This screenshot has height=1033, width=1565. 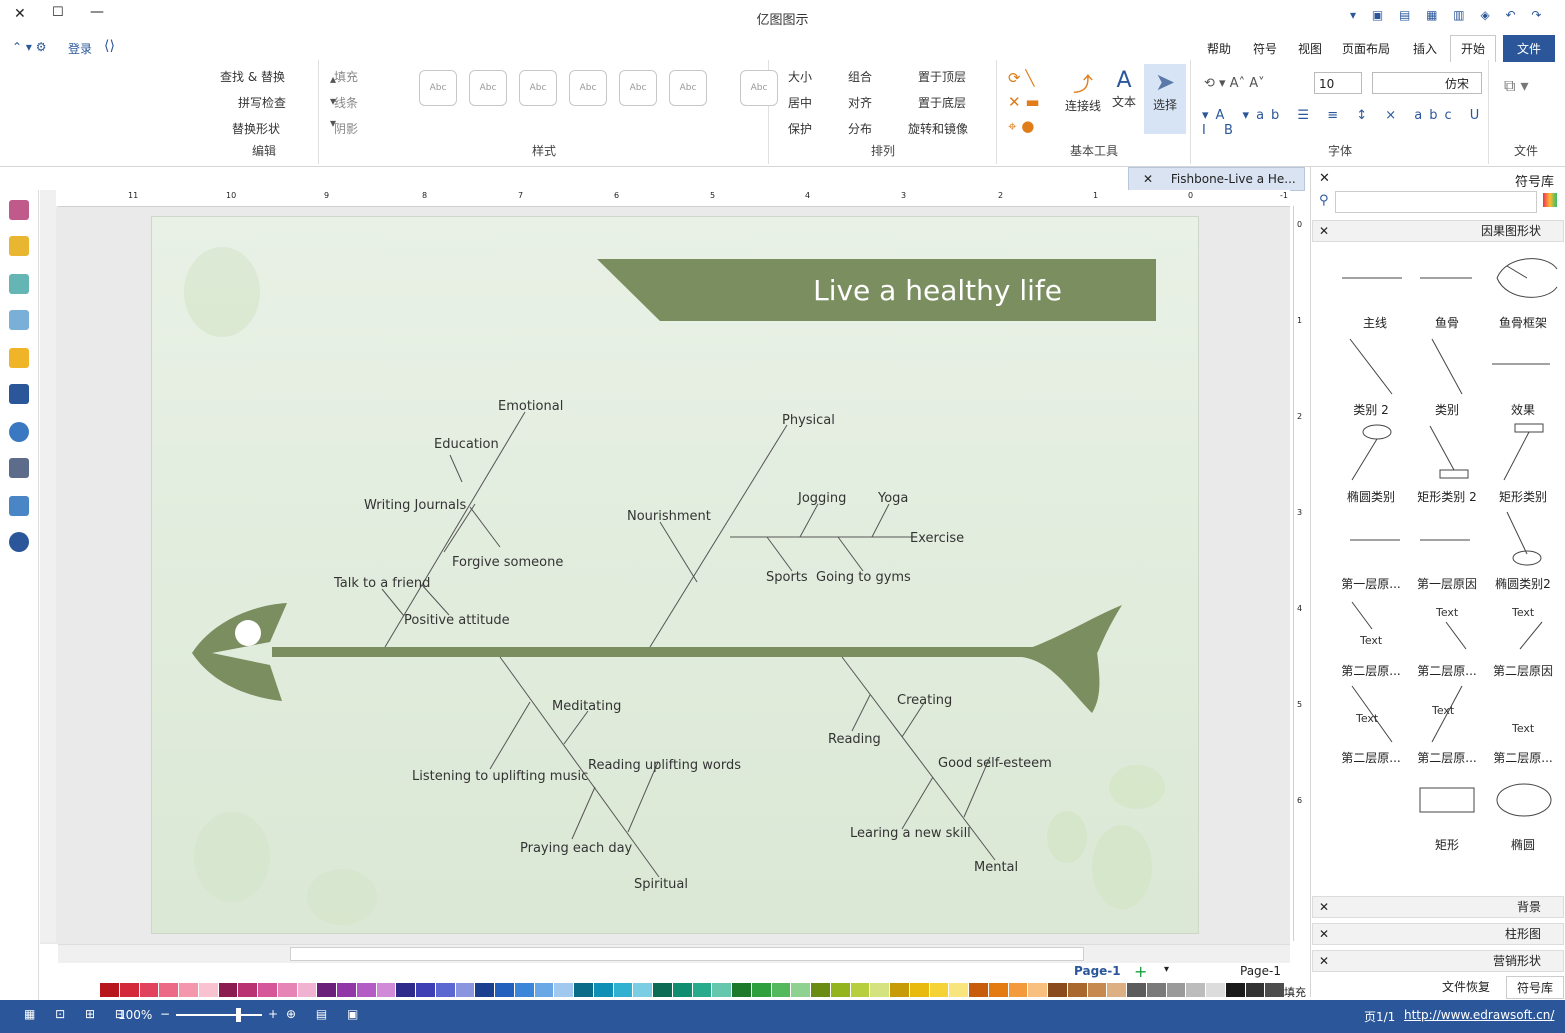 I want to click on font-size-select: 10, so click(x=1338, y=83).